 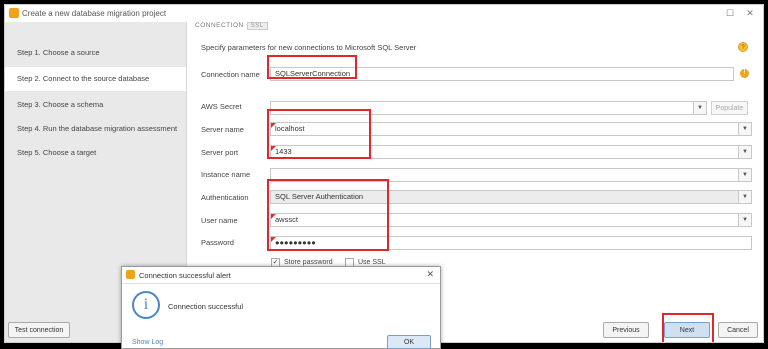 I want to click on instance-name-input: ▼, so click(x=511, y=175).